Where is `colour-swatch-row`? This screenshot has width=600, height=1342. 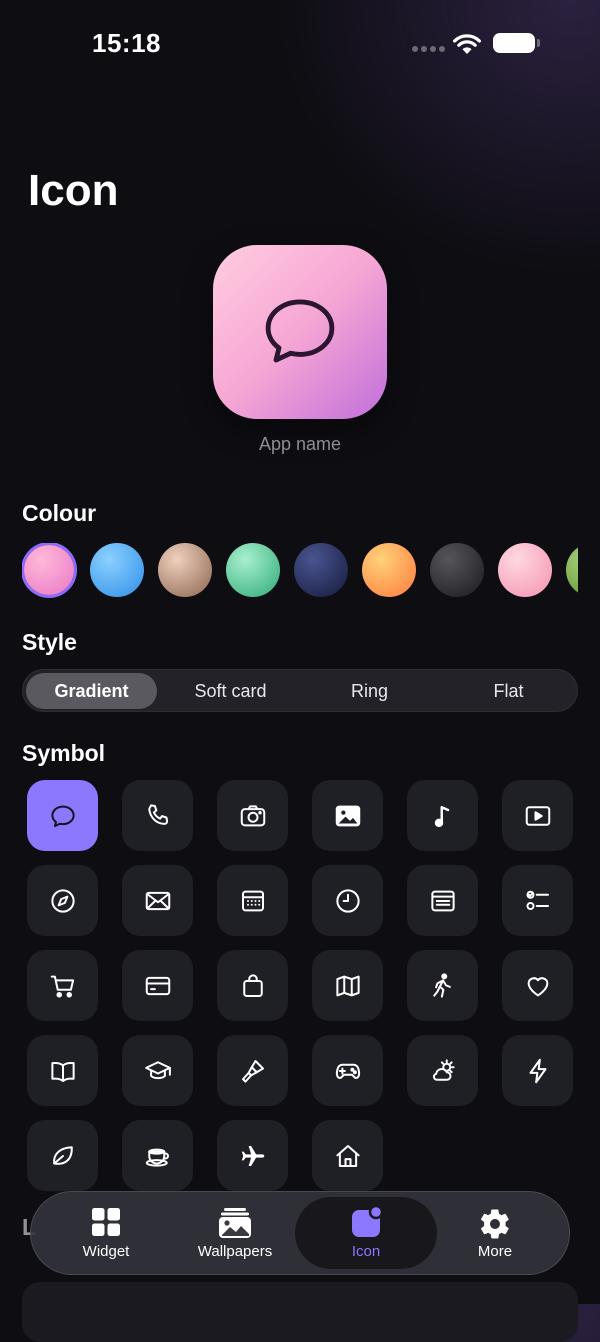 colour-swatch-row is located at coordinates (300, 571).